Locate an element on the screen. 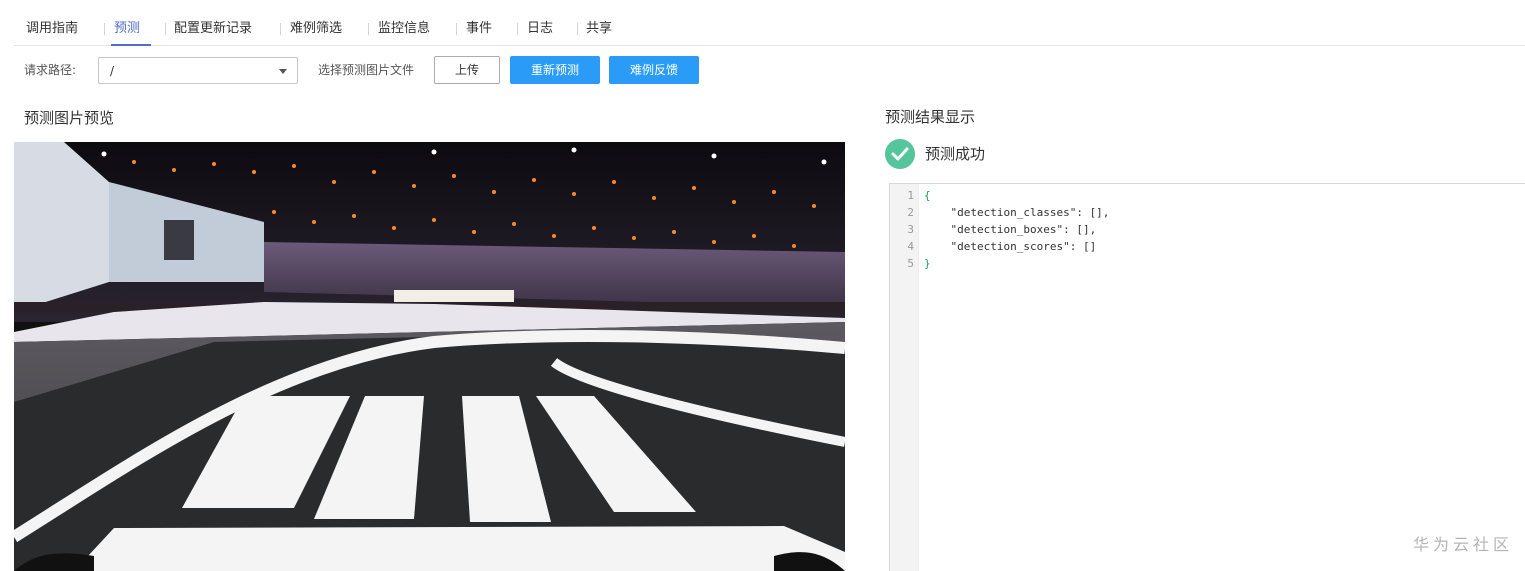 The height and width of the screenshot is (571, 1525). tab-predict: 预测 is located at coordinates (131, 33).